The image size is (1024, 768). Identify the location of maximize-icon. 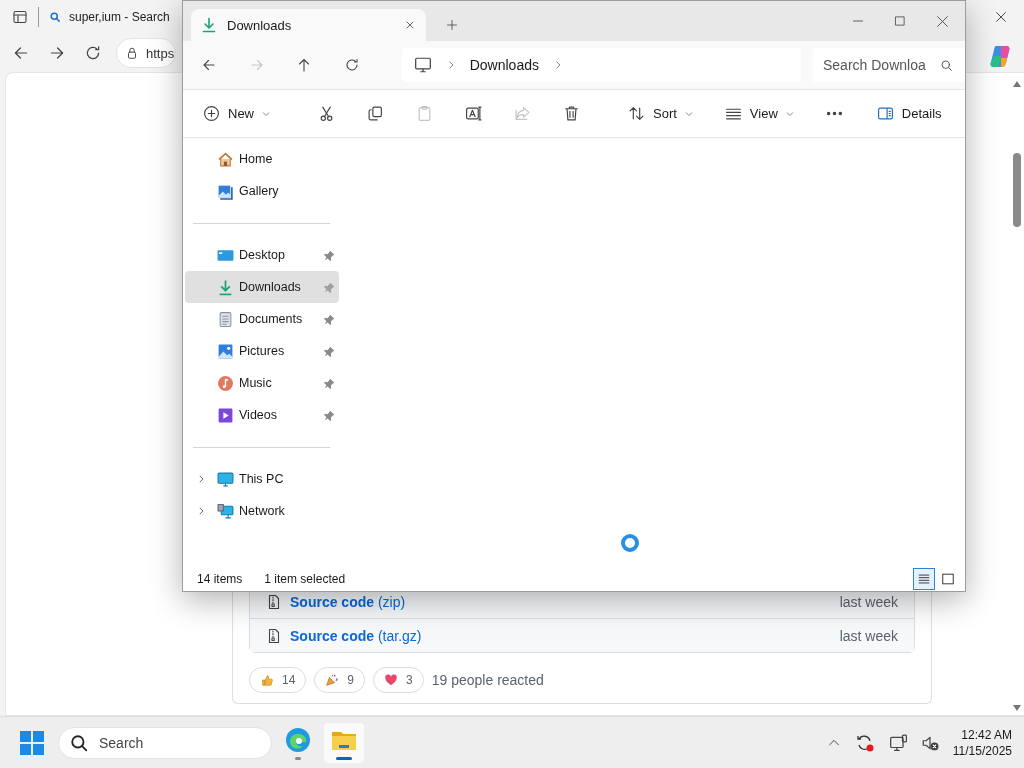
(900, 21).